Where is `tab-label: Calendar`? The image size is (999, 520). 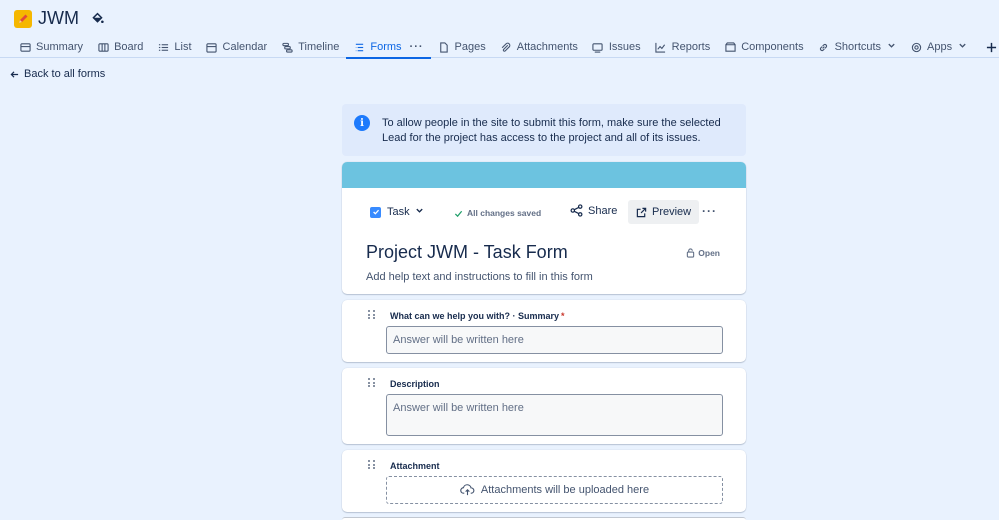 tab-label: Calendar is located at coordinates (245, 47).